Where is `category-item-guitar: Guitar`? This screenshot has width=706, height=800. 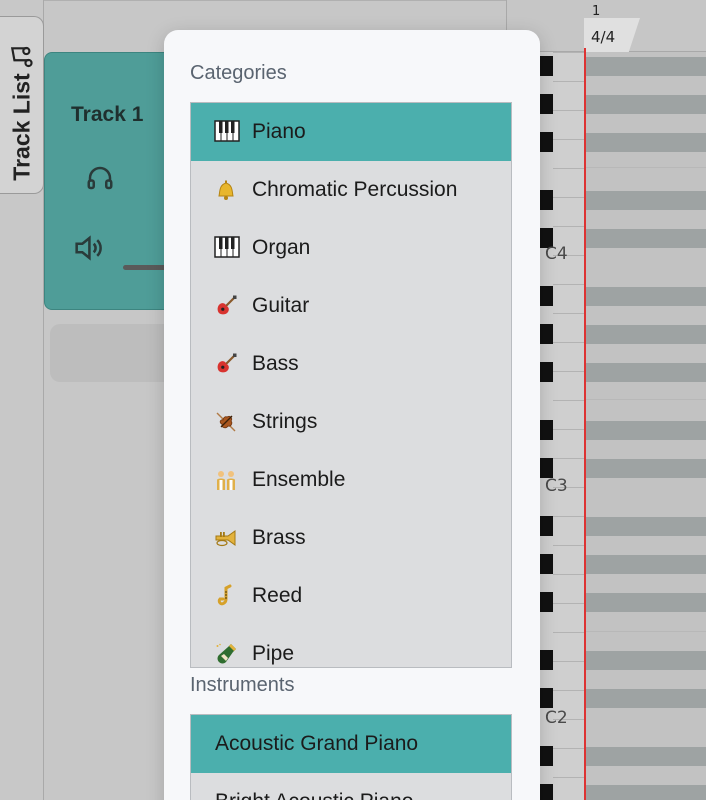 category-item-guitar: Guitar is located at coordinates (351, 306).